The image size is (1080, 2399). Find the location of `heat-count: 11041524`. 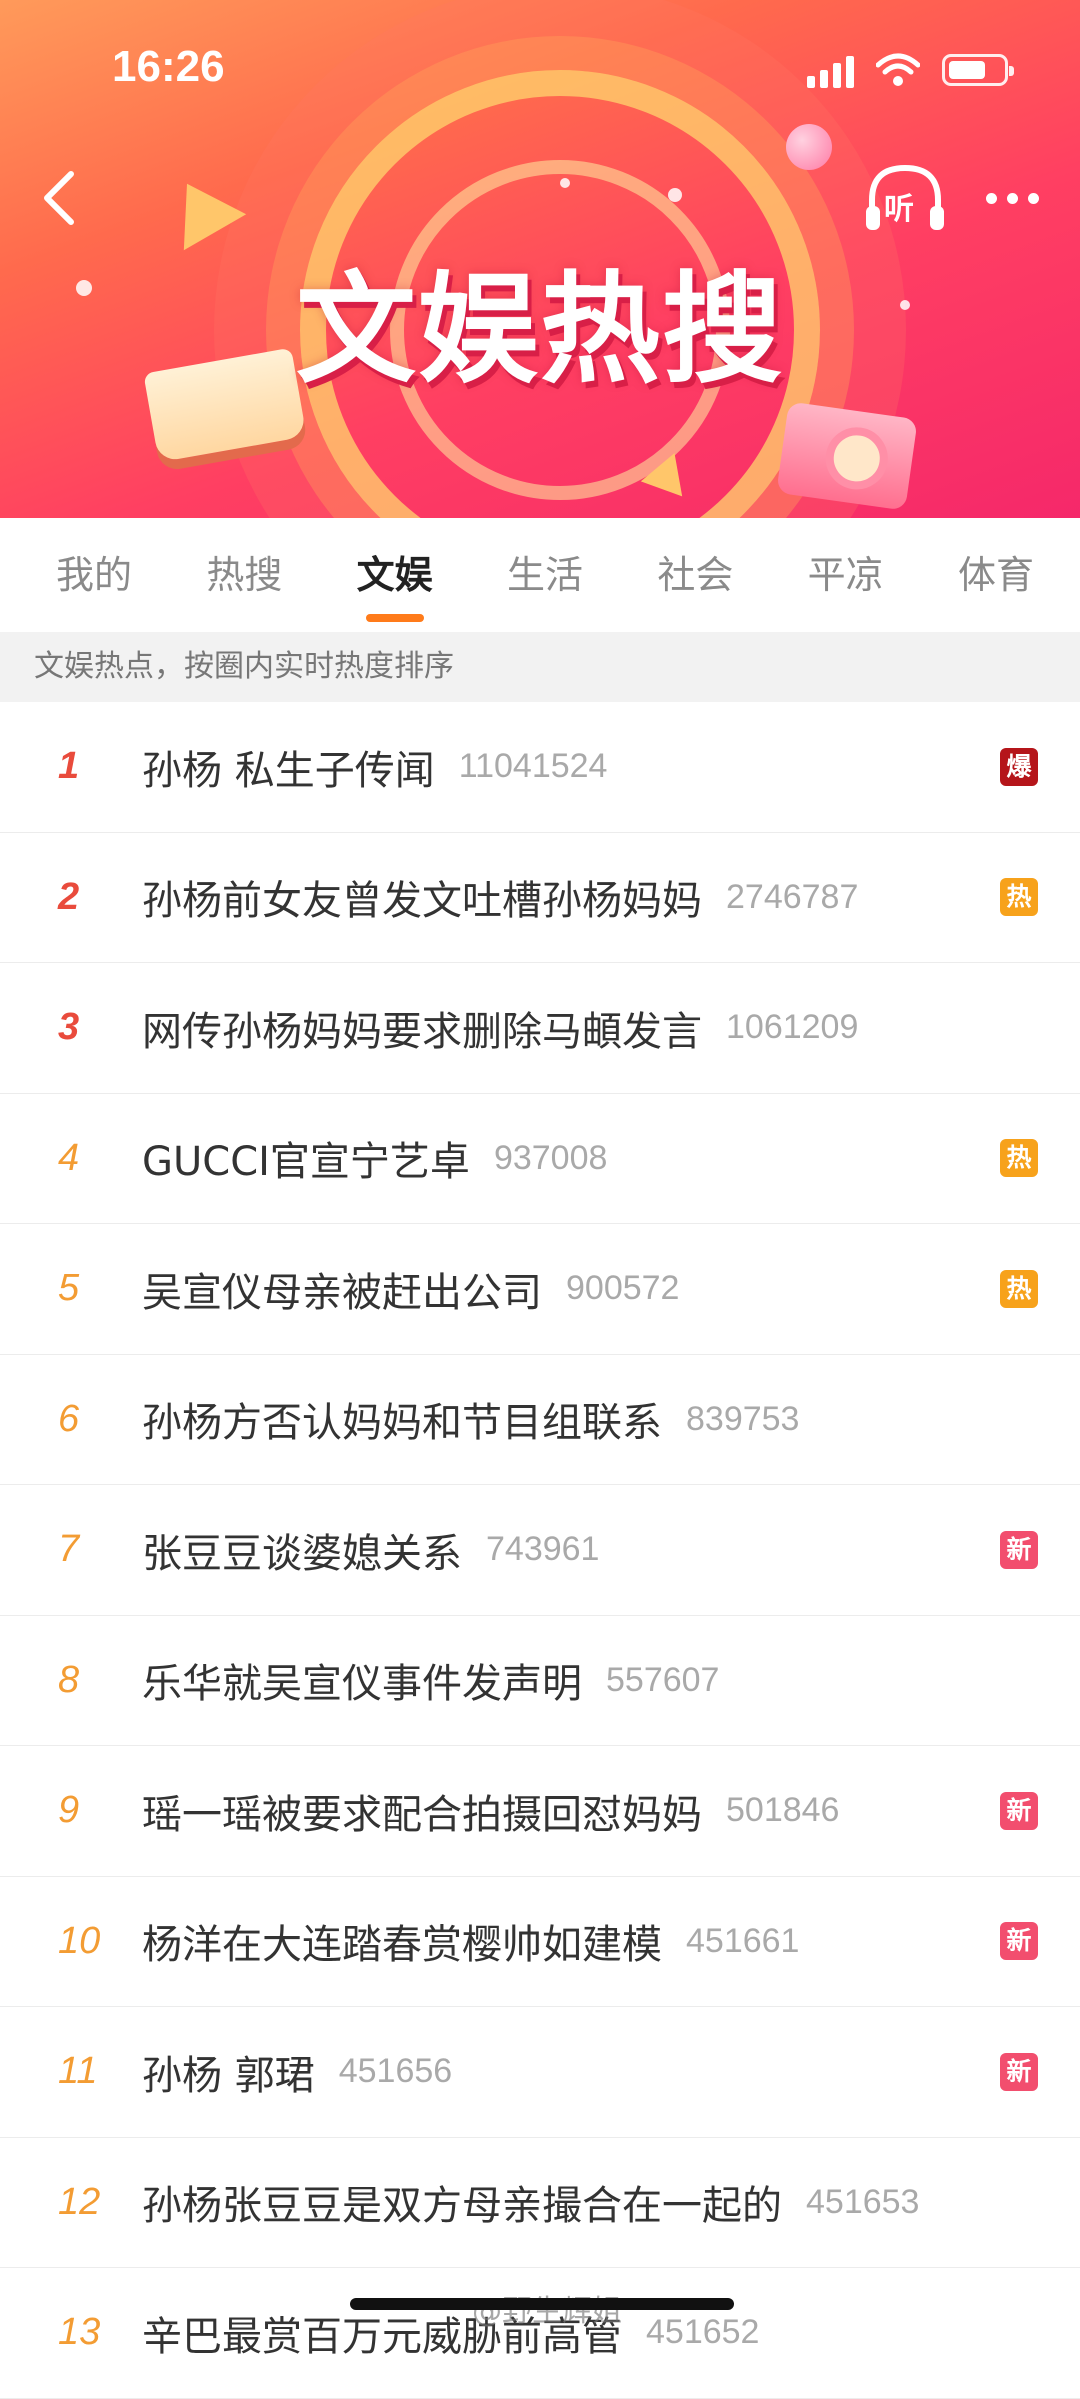

heat-count: 11041524 is located at coordinates (533, 766).